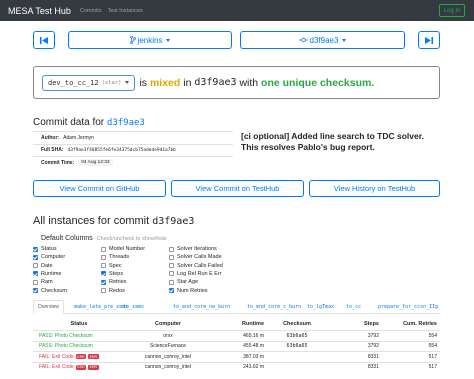 This screenshot has height=379, width=474. Describe the element at coordinates (165, 82) in the screenshot. I see `status-mixed: mixed` at that location.